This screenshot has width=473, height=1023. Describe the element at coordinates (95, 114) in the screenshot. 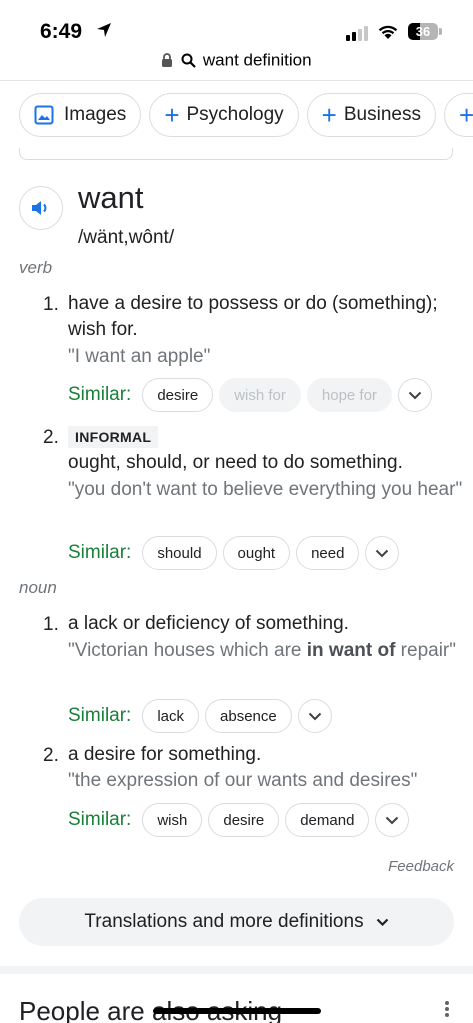

I see `chip-label: Images` at that location.